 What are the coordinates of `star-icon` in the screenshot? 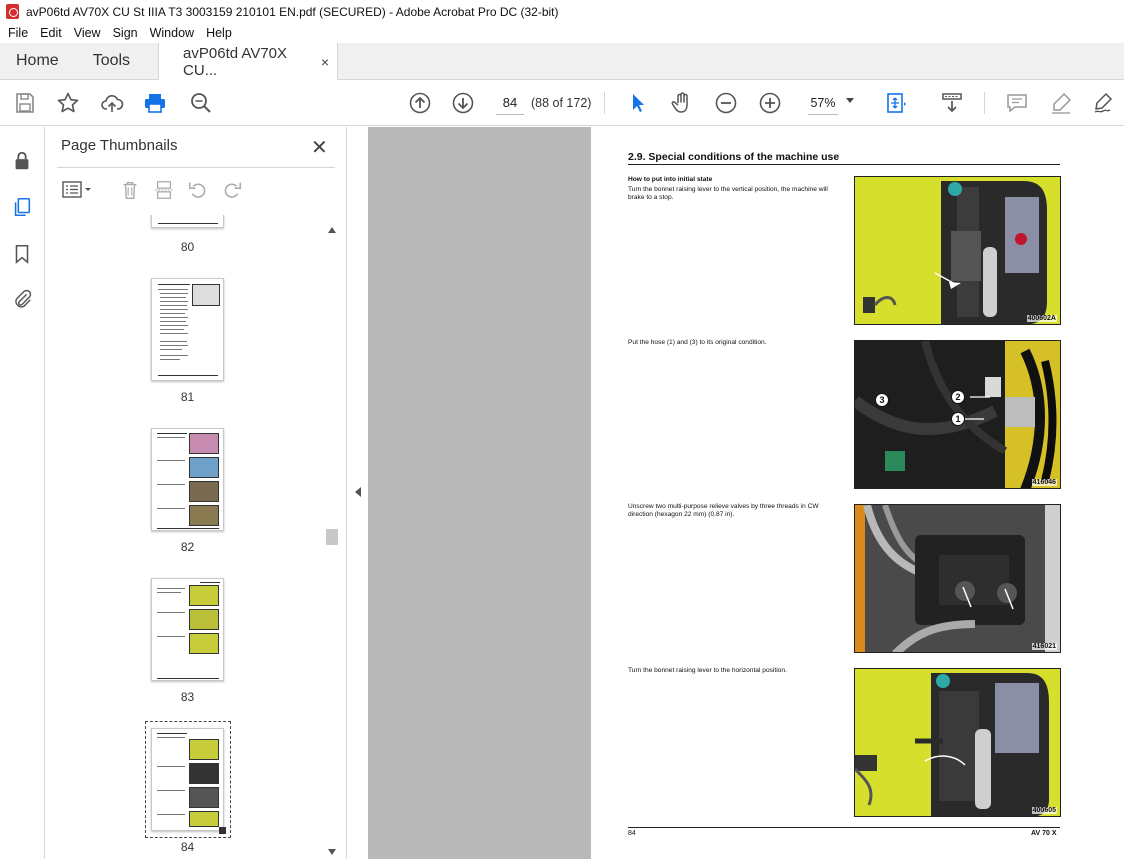 It's located at (68, 102).